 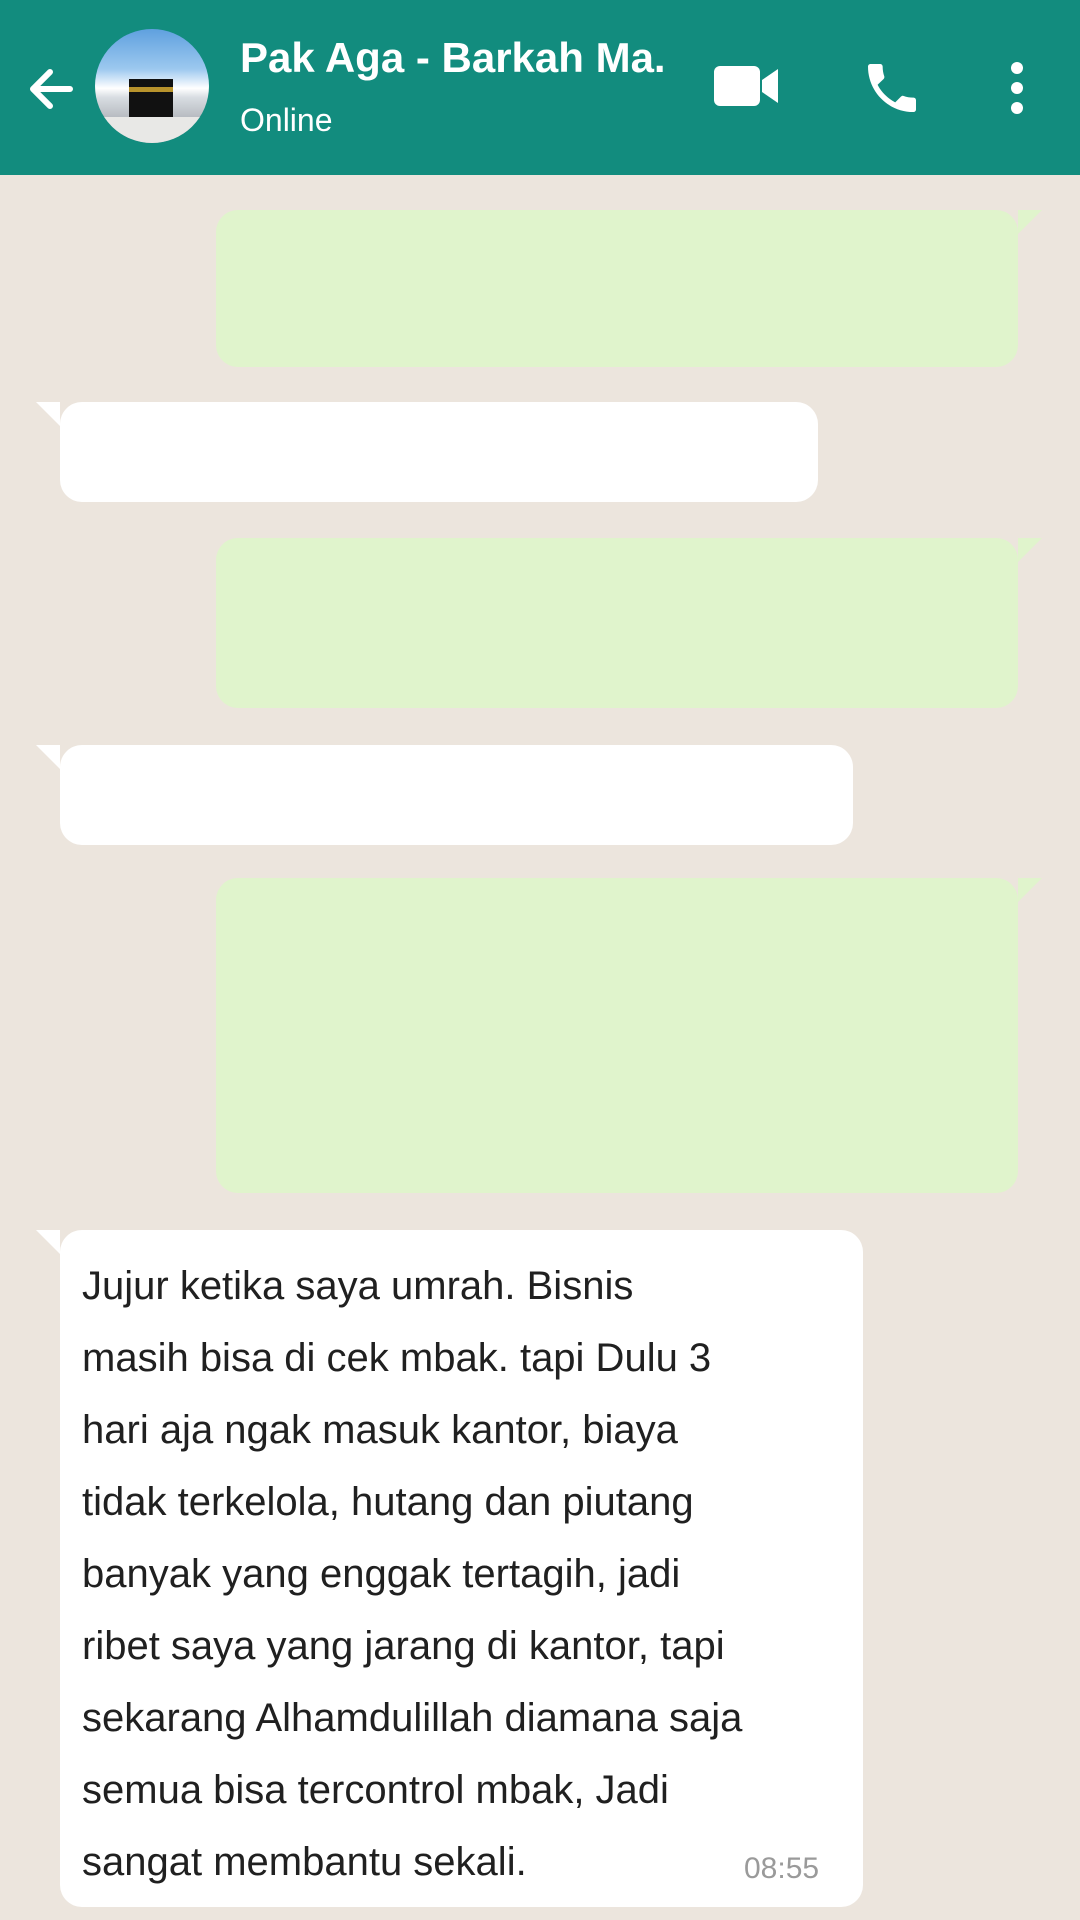 What do you see at coordinates (453, 58) in the screenshot?
I see `contact-name: Pak Aga - Barkah Ma.` at bounding box center [453, 58].